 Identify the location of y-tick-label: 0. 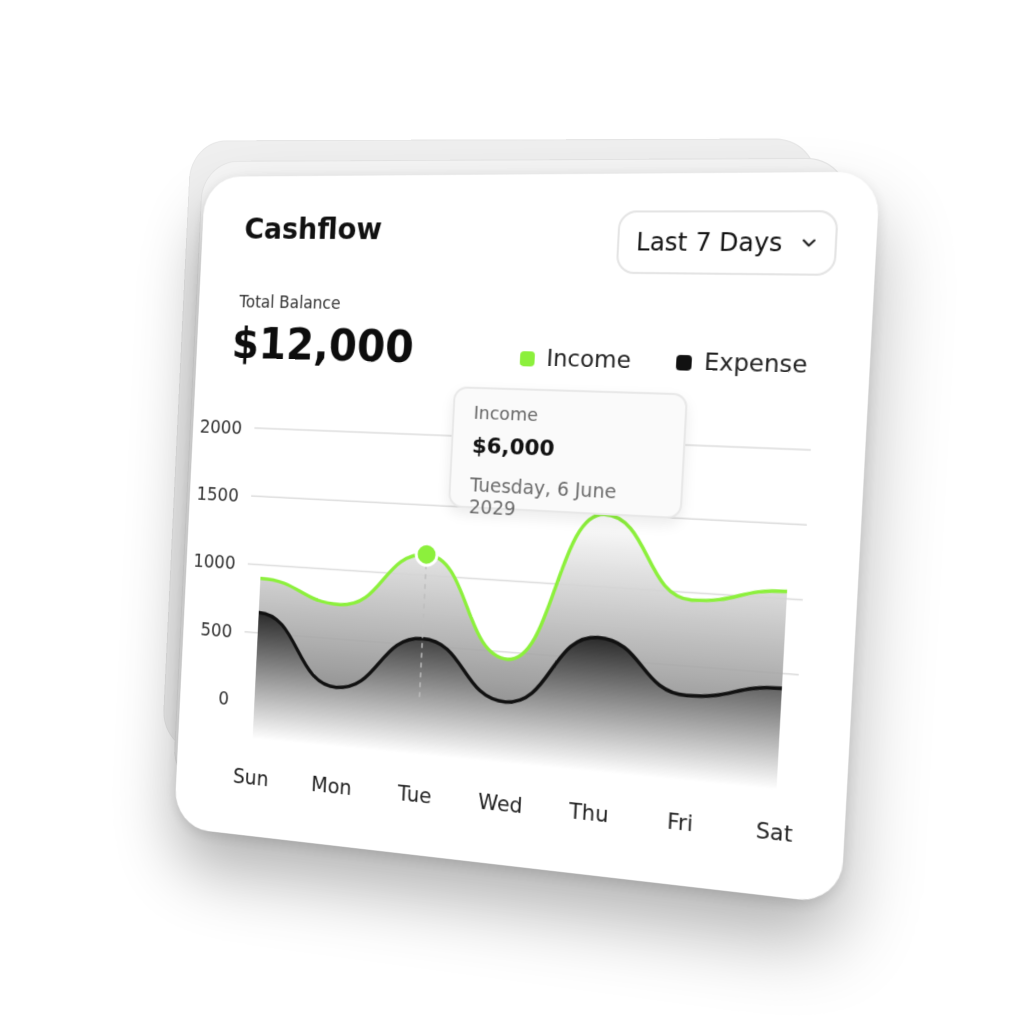
(224, 699).